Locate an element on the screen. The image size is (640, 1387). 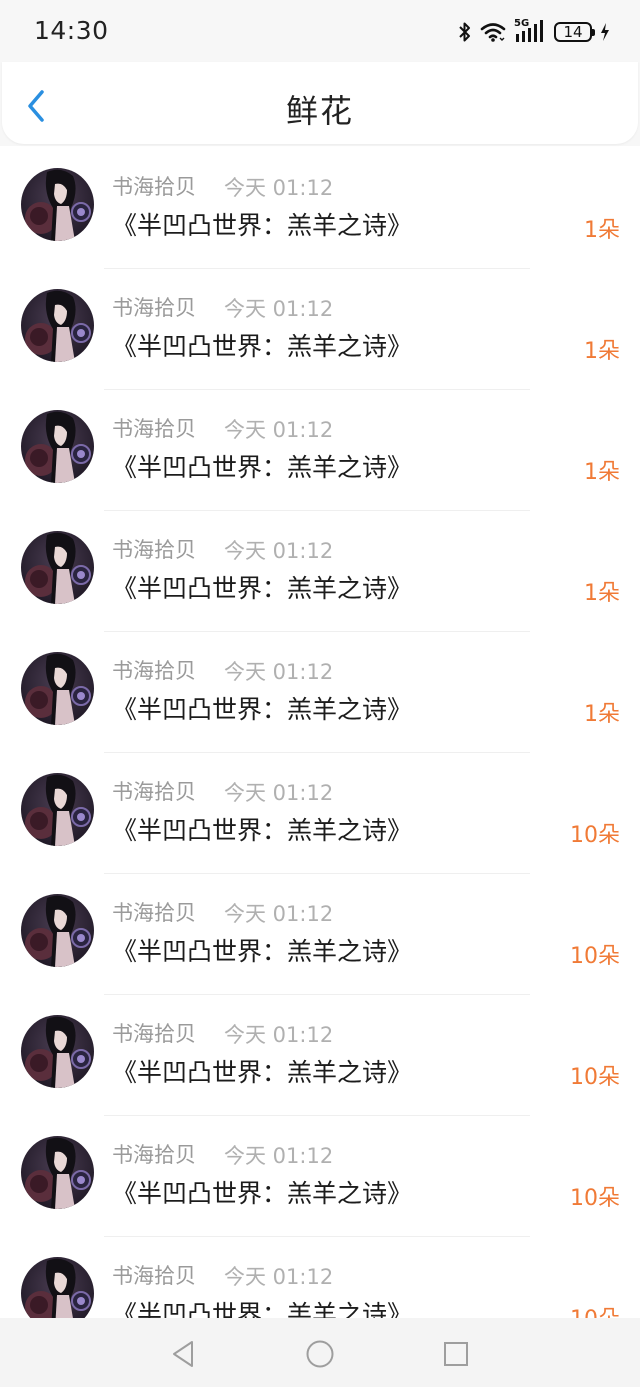
square-recents-icon is located at coordinates (456, 1354).